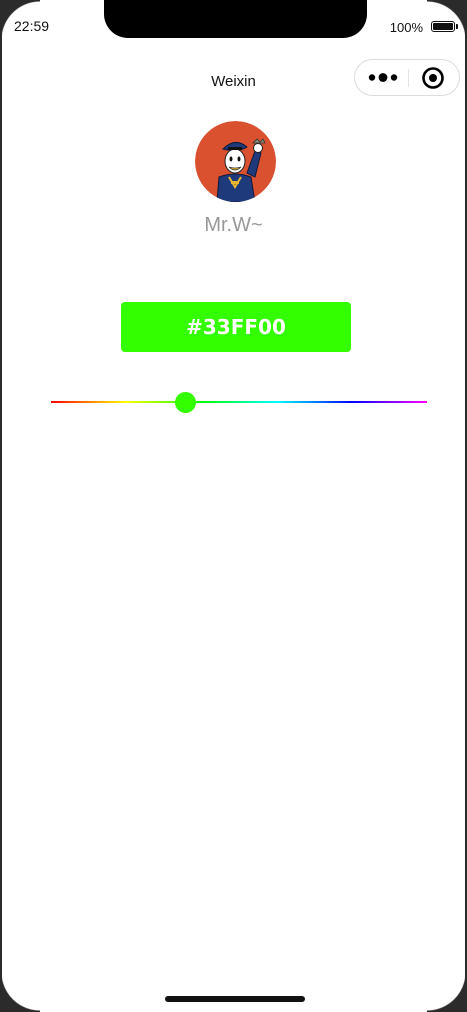 The image size is (467, 1012). Describe the element at coordinates (433, 78) in the screenshot. I see `target-circle-icon` at that location.